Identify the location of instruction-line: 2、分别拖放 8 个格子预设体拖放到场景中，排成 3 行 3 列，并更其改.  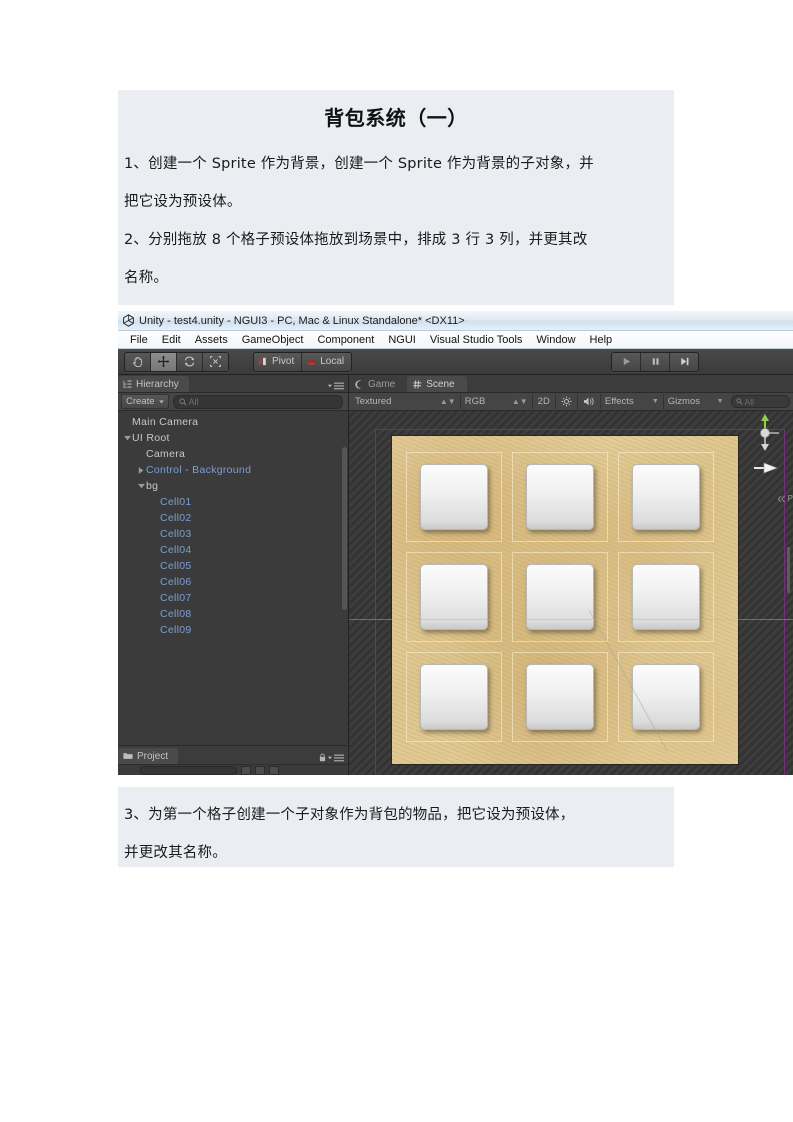
(356, 240).